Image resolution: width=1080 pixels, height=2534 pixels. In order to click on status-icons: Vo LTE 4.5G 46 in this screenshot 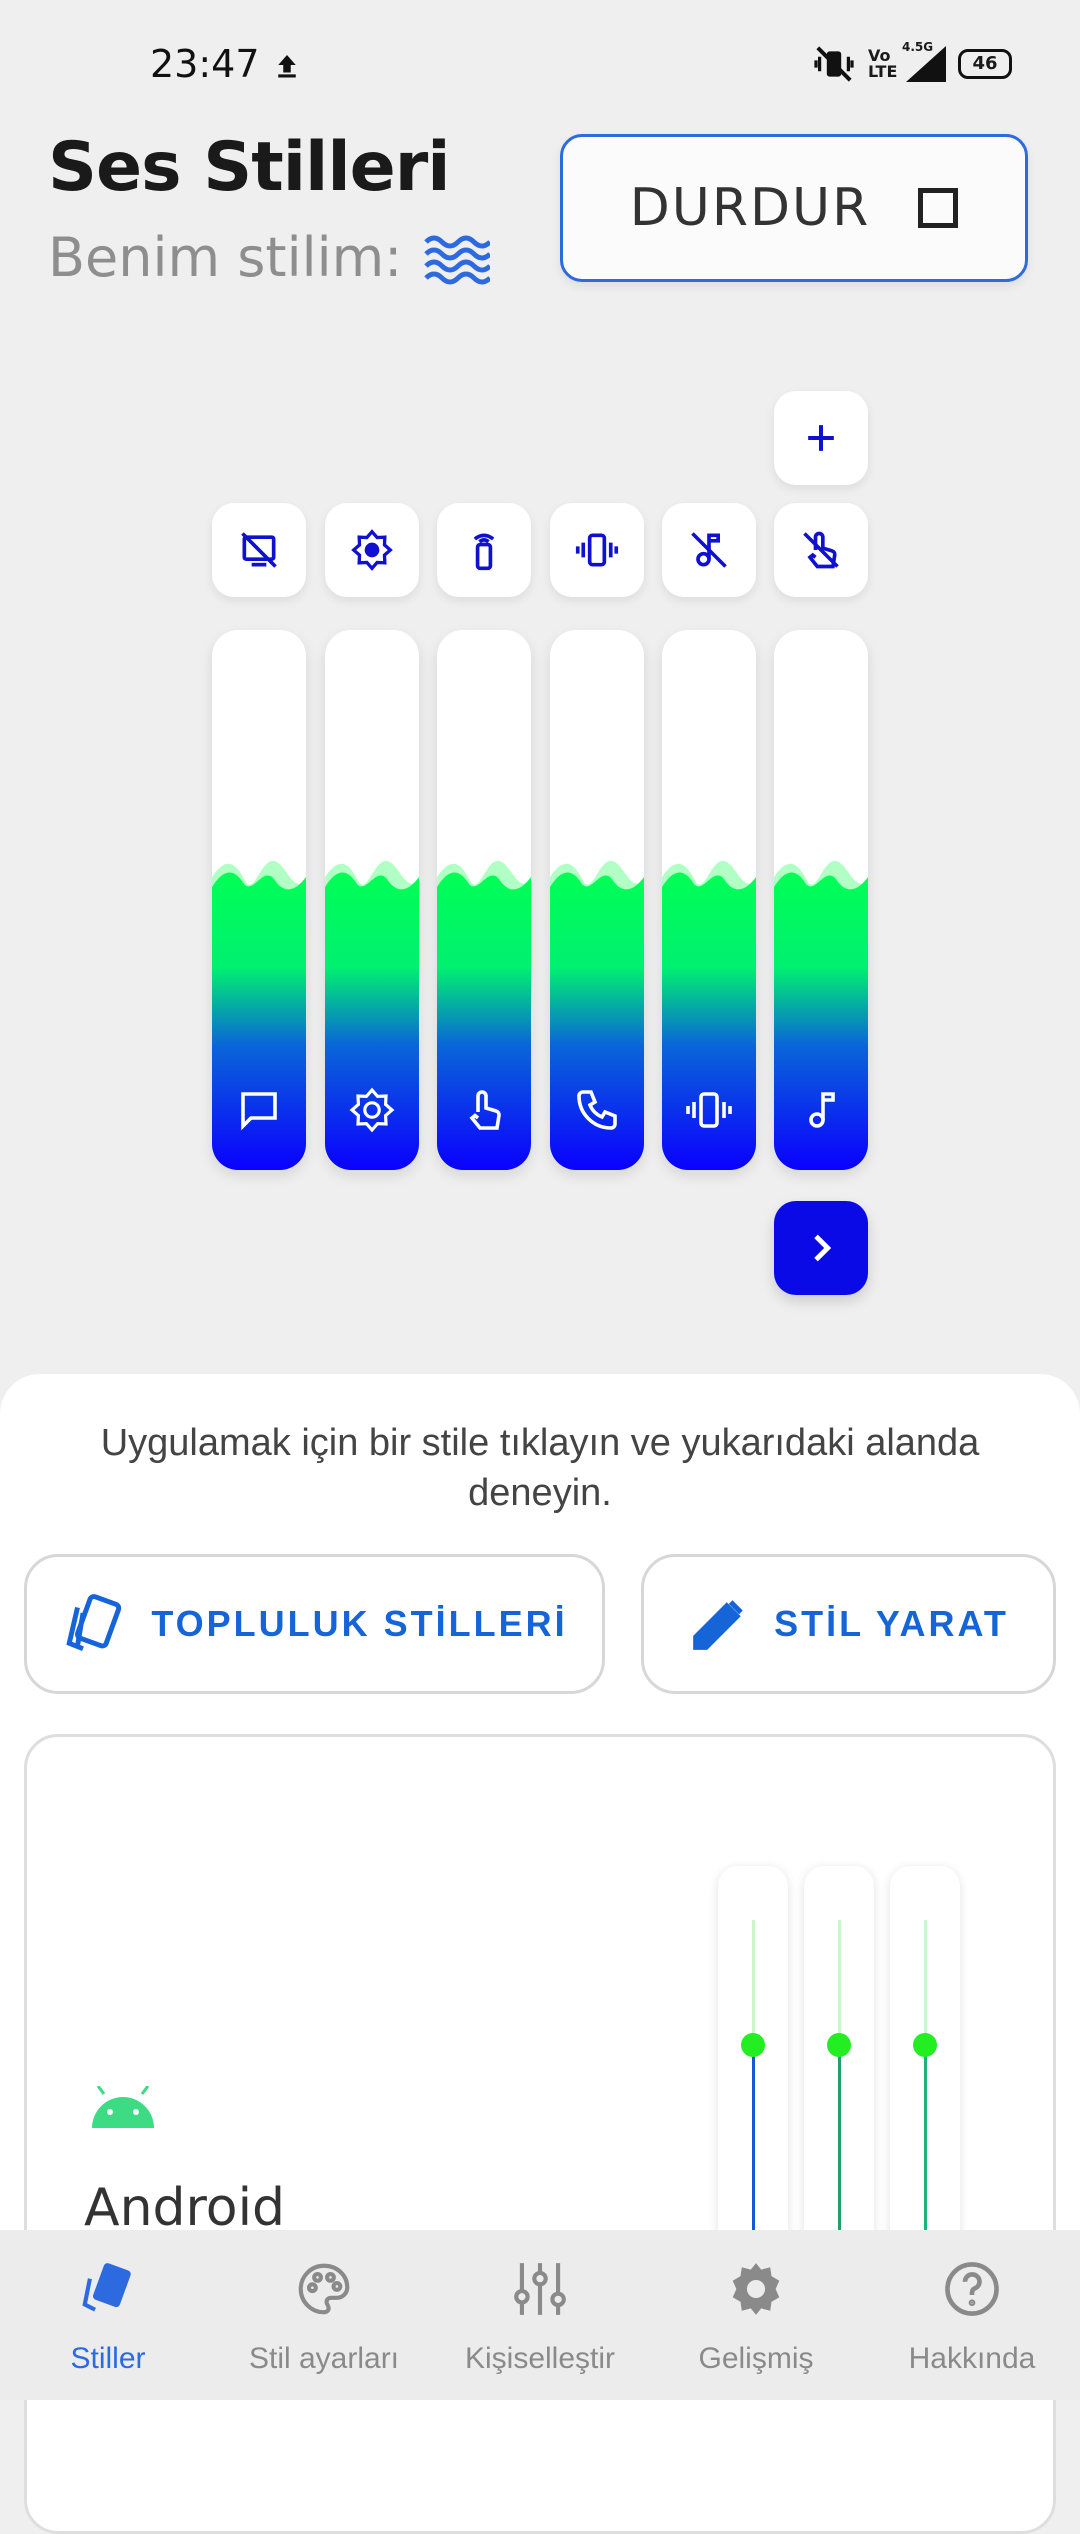, I will do `click(912, 61)`.